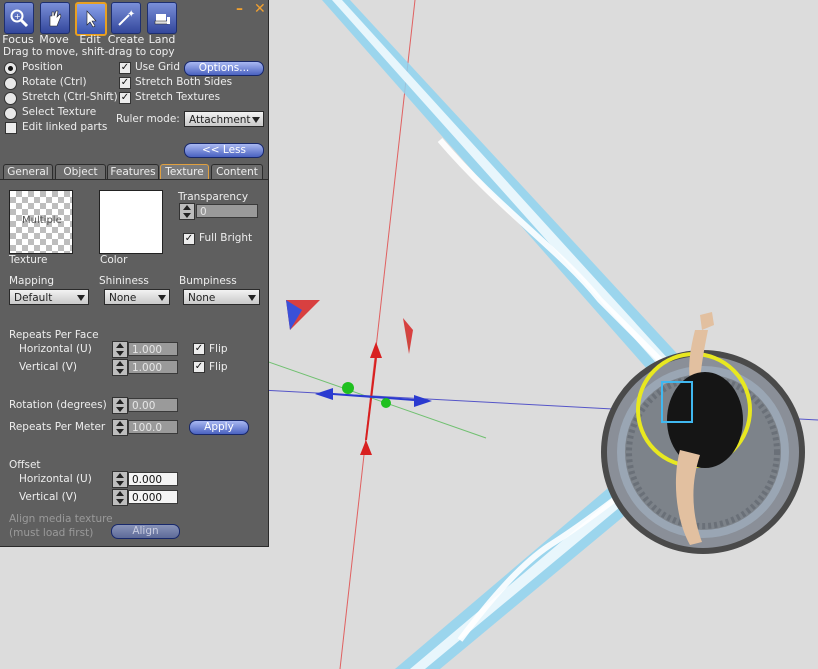 The image size is (818, 669). I want to click on tab-general: General, so click(28, 171).